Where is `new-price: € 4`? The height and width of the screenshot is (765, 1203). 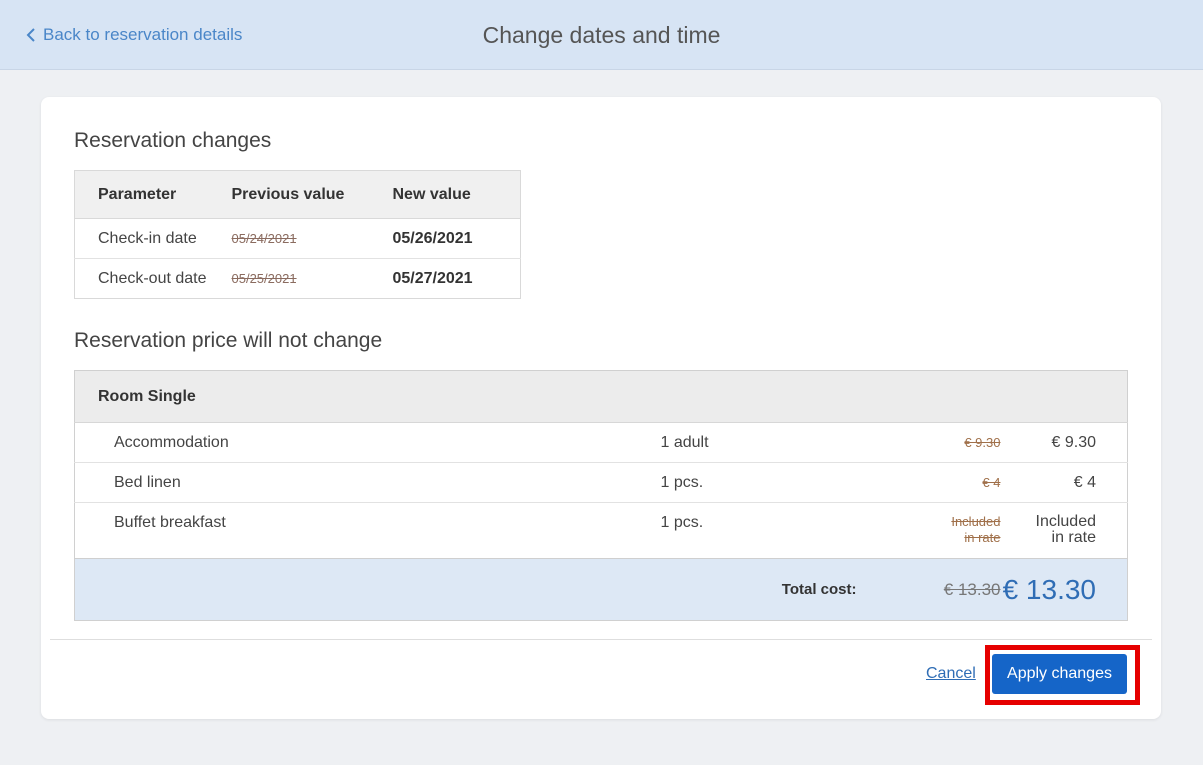 new-price: € 4 is located at coordinates (1084, 482).